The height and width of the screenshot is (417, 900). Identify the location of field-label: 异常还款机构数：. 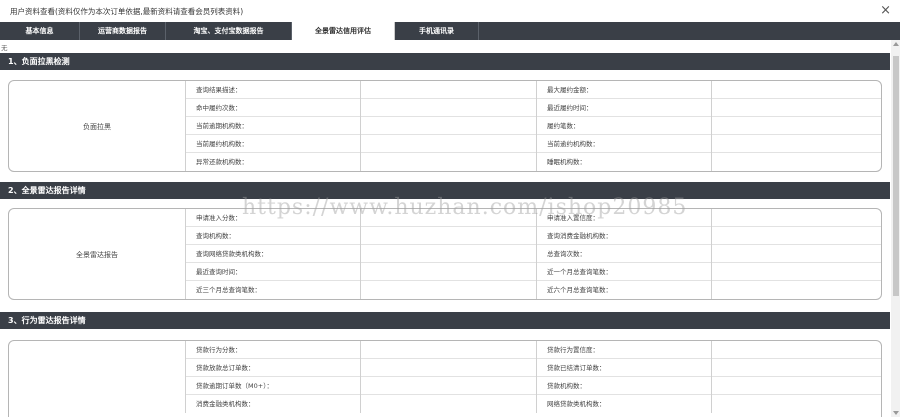
(272, 162).